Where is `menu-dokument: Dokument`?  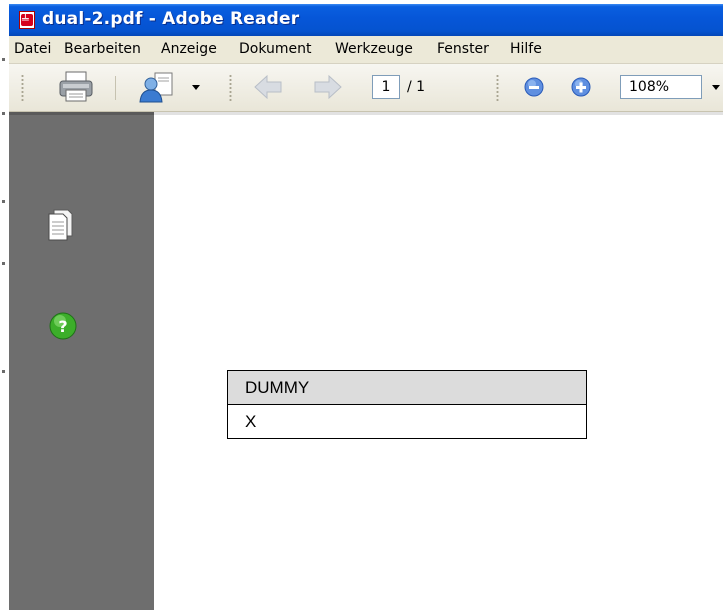 menu-dokument: Dokument is located at coordinates (275, 49).